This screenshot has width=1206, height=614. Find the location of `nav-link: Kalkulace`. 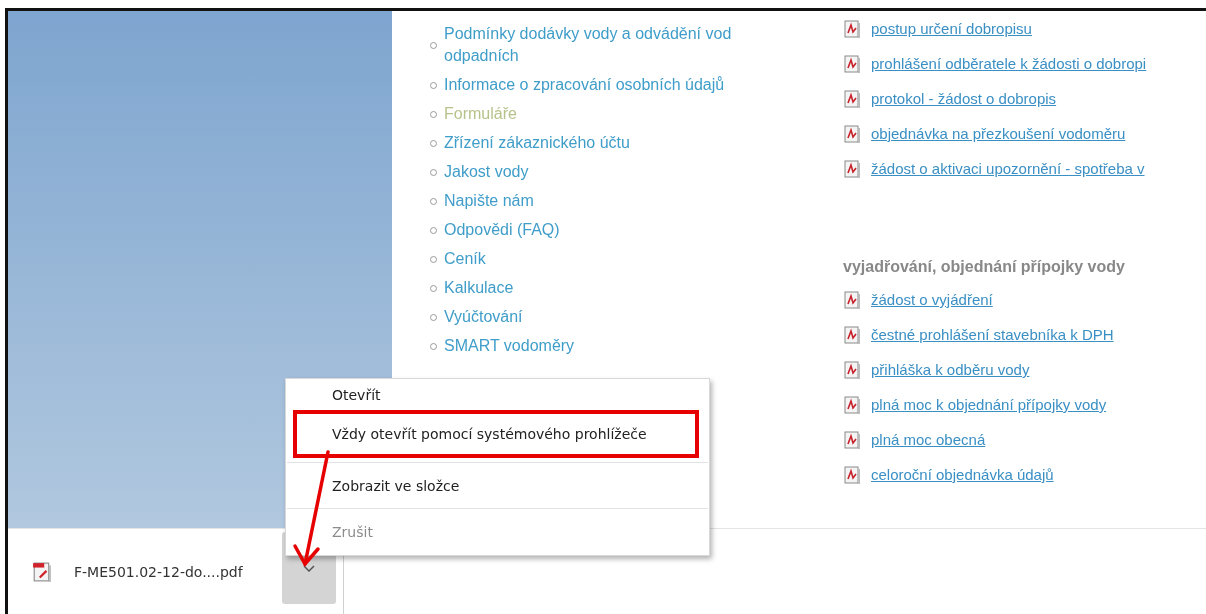

nav-link: Kalkulace is located at coordinates (479, 288).